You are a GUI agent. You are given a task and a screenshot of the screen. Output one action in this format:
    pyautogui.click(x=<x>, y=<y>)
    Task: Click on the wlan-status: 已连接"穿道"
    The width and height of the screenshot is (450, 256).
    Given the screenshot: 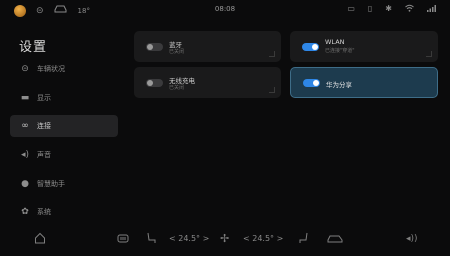 What is the action you would take?
    pyautogui.click(x=340, y=51)
    